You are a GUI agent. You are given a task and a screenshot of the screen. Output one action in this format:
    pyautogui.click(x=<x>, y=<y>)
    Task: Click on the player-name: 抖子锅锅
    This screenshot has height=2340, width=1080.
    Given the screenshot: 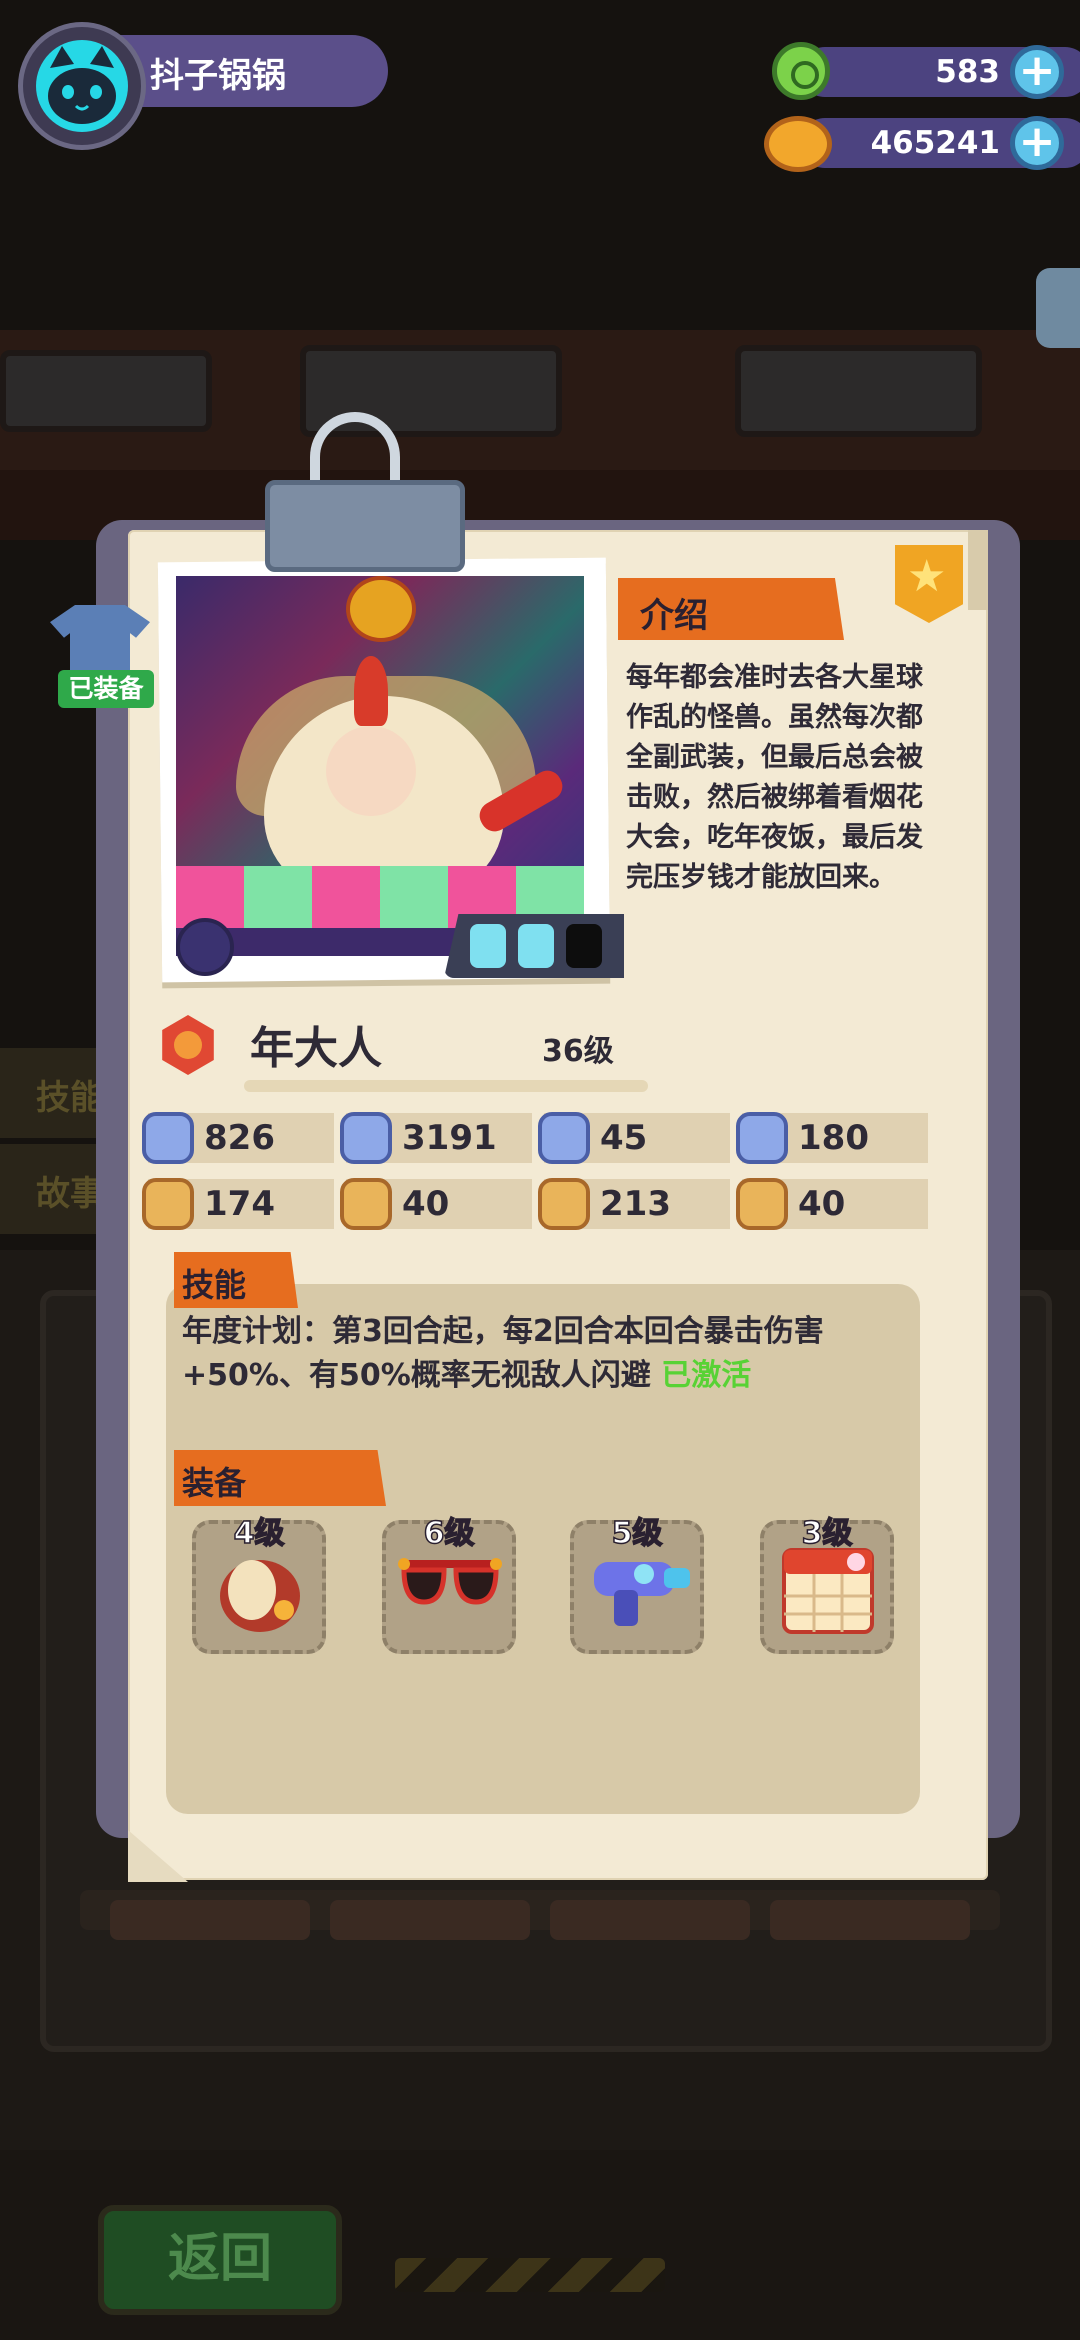 What is the action you would take?
    pyautogui.click(x=218, y=76)
    